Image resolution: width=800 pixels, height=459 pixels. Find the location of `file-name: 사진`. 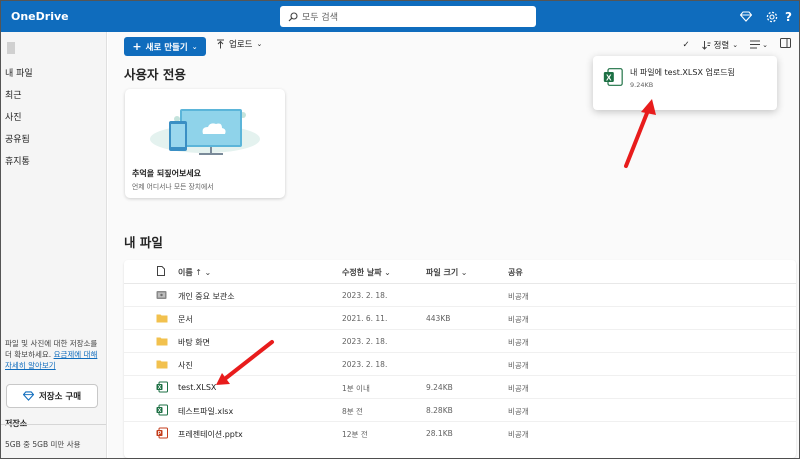

file-name: 사진 is located at coordinates (185, 365).